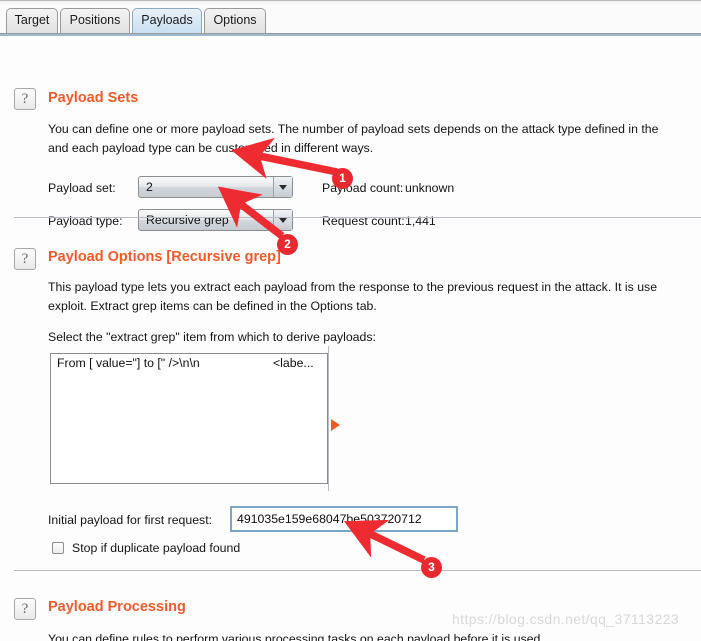  What do you see at coordinates (235, 20) in the screenshot?
I see `tab-options: Options` at bounding box center [235, 20].